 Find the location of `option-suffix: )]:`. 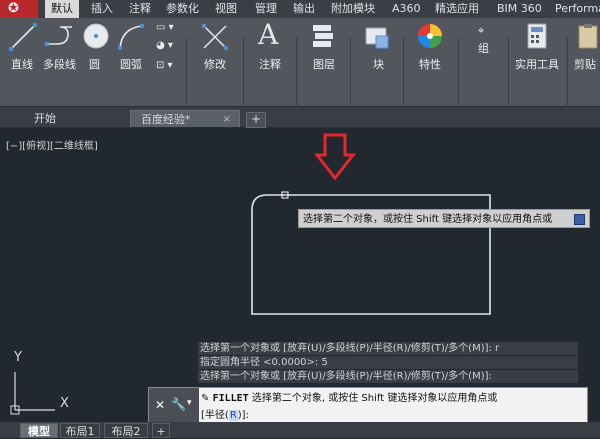

option-suffix: )]: is located at coordinates (243, 415).